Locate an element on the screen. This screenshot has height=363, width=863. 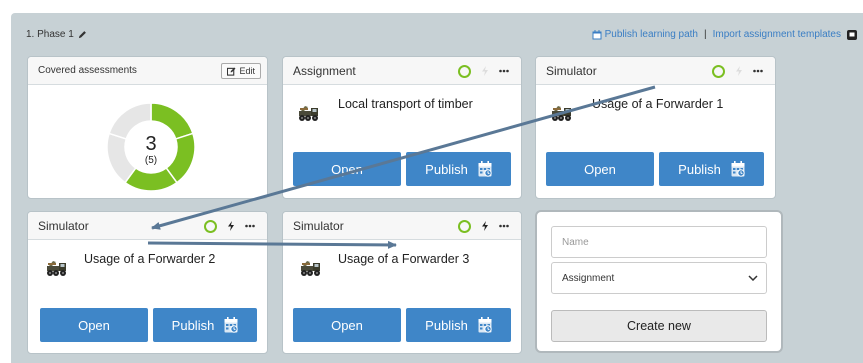
card-title: Usage of a Forwarder 2 is located at coordinates (150, 259).